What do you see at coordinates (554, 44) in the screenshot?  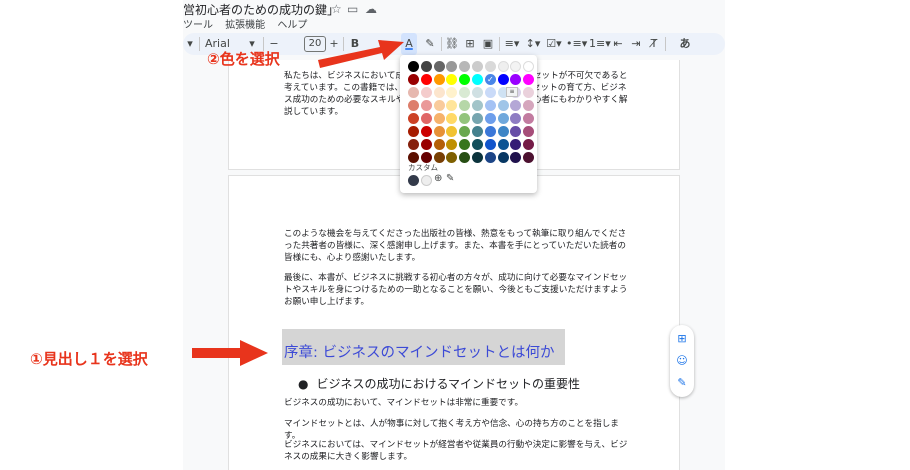 I see `checklist-icon: ☑▾` at bounding box center [554, 44].